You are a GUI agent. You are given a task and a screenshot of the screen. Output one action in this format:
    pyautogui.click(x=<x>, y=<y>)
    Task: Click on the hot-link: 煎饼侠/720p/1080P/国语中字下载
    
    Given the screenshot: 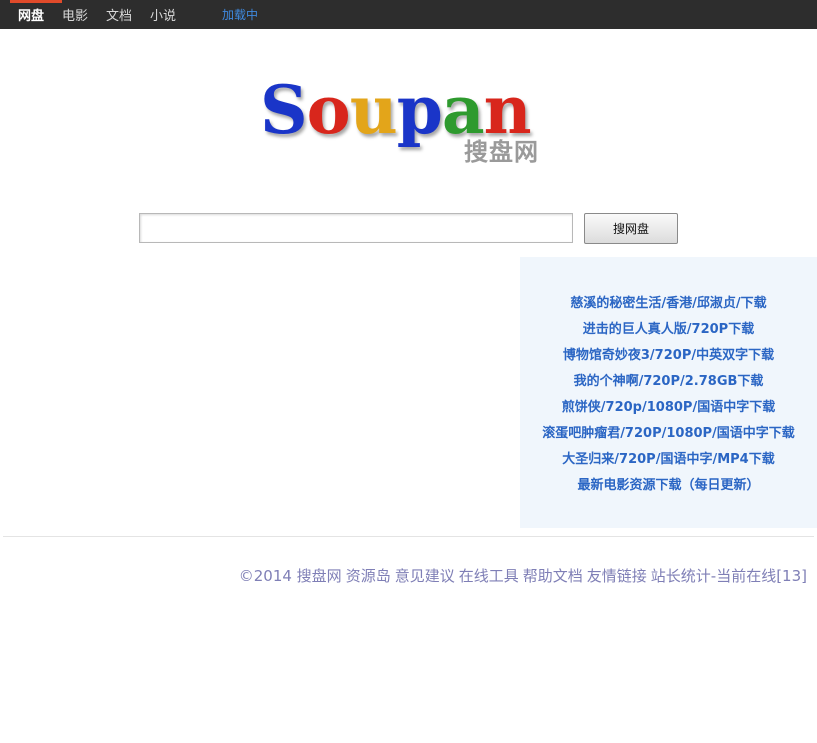 What is the action you would take?
    pyautogui.click(x=668, y=408)
    